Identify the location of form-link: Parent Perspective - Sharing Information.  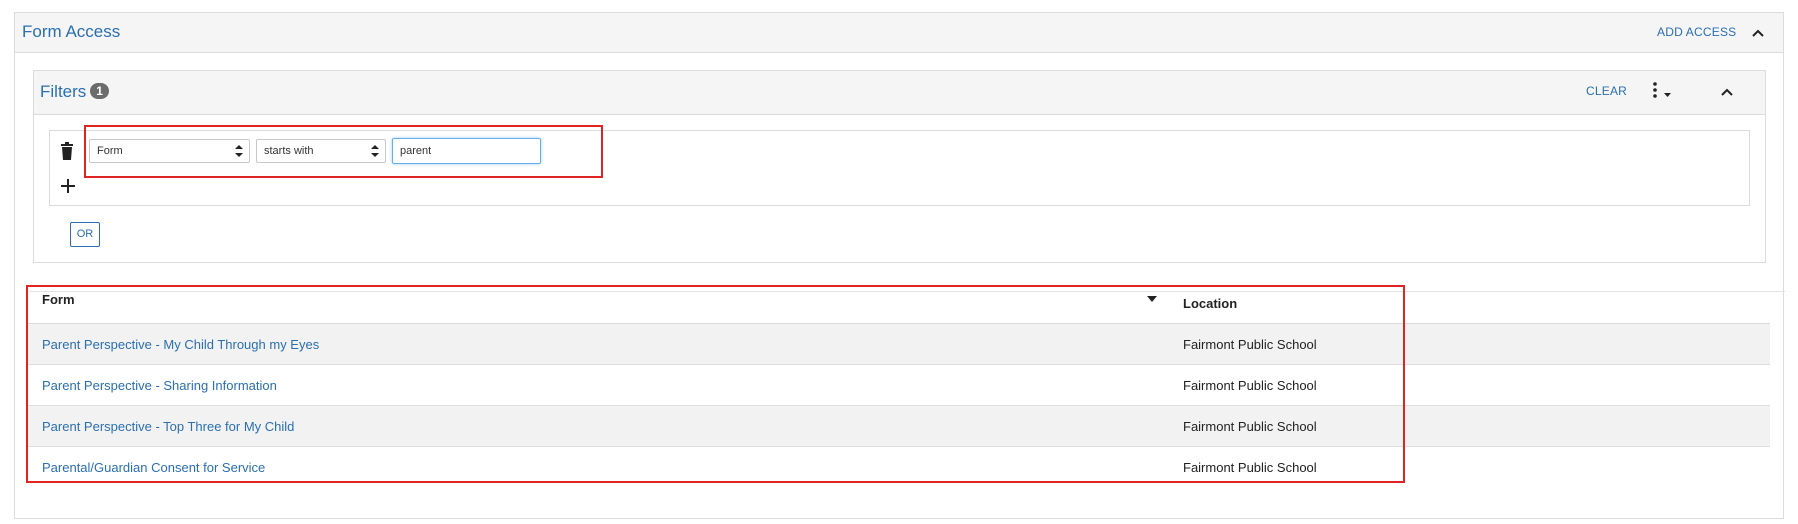
(159, 385).